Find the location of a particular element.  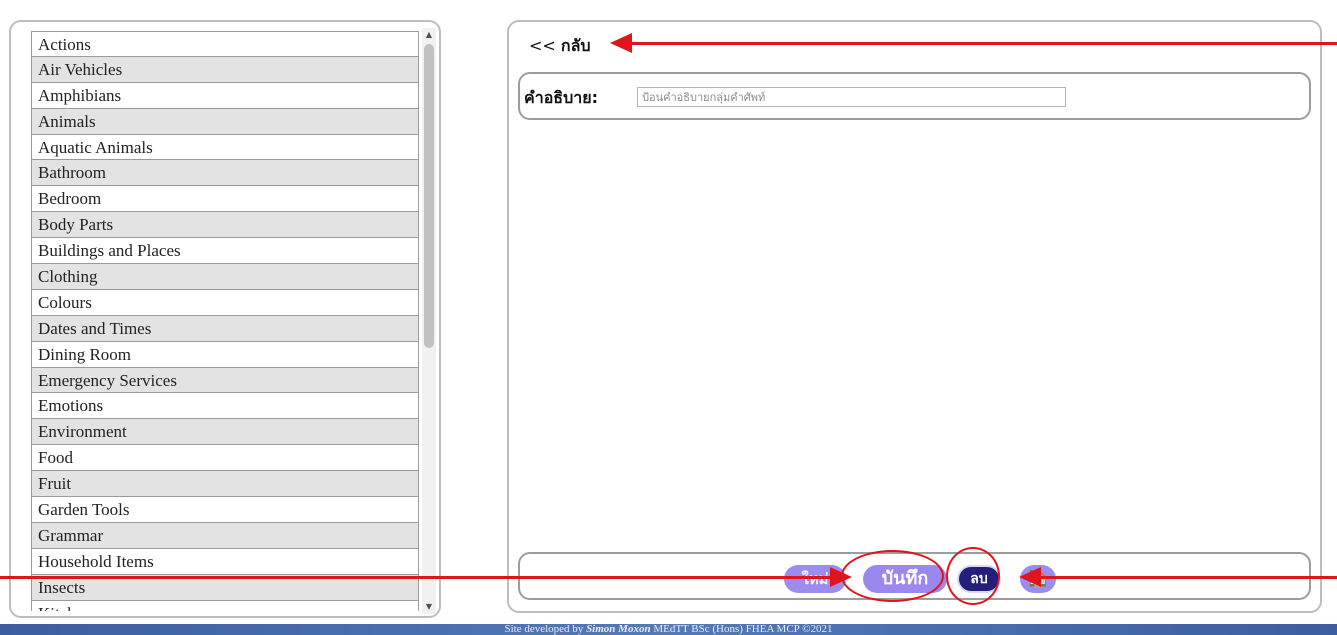

description-label: คำอธิบาย: is located at coordinates (561, 97).